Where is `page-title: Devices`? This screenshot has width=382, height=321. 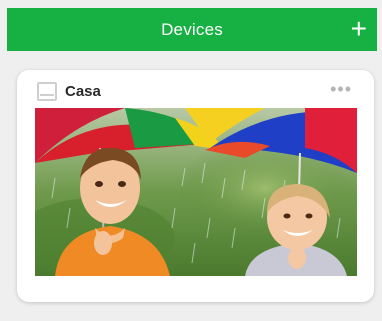
page-title: Devices is located at coordinates (192, 29).